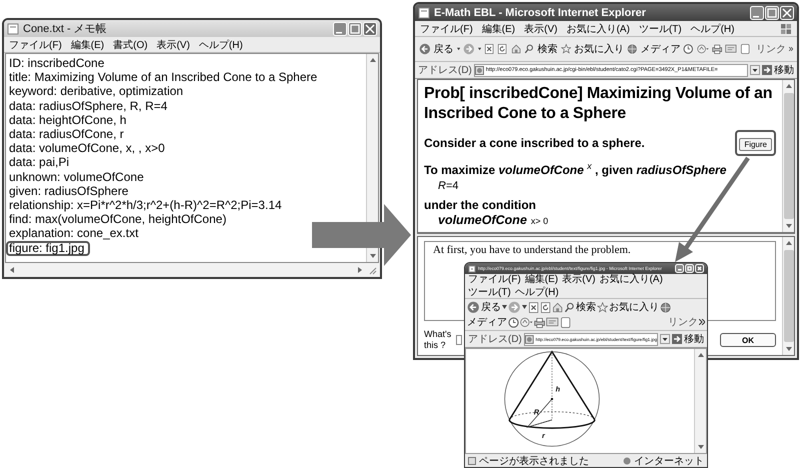  Describe the element at coordinates (513, 322) in the screenshot. I see `clock-icon` at that location.